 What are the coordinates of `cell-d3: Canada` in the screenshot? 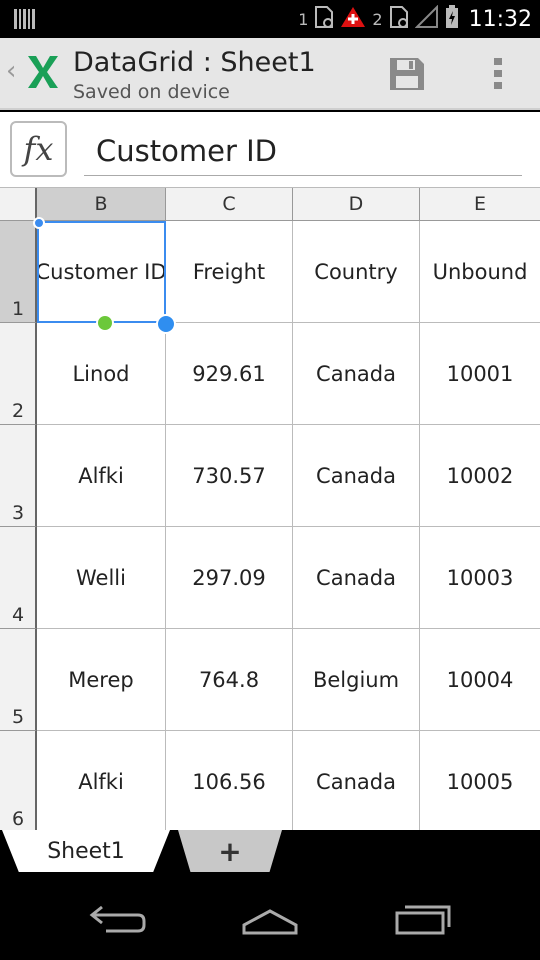 It's located at (356, 476).